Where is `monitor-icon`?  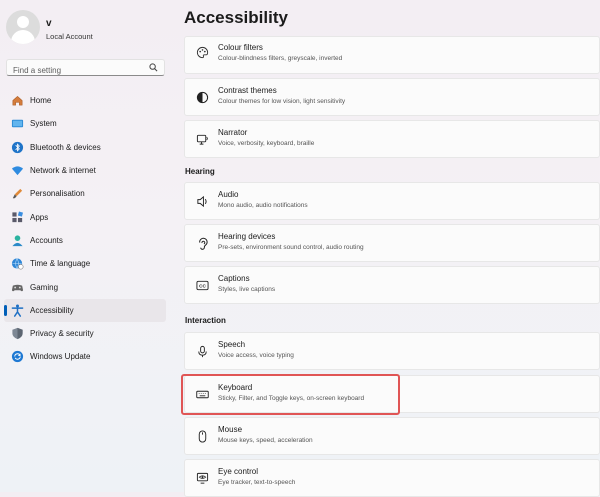 monitor-icon is located at coordinates (17, 124).